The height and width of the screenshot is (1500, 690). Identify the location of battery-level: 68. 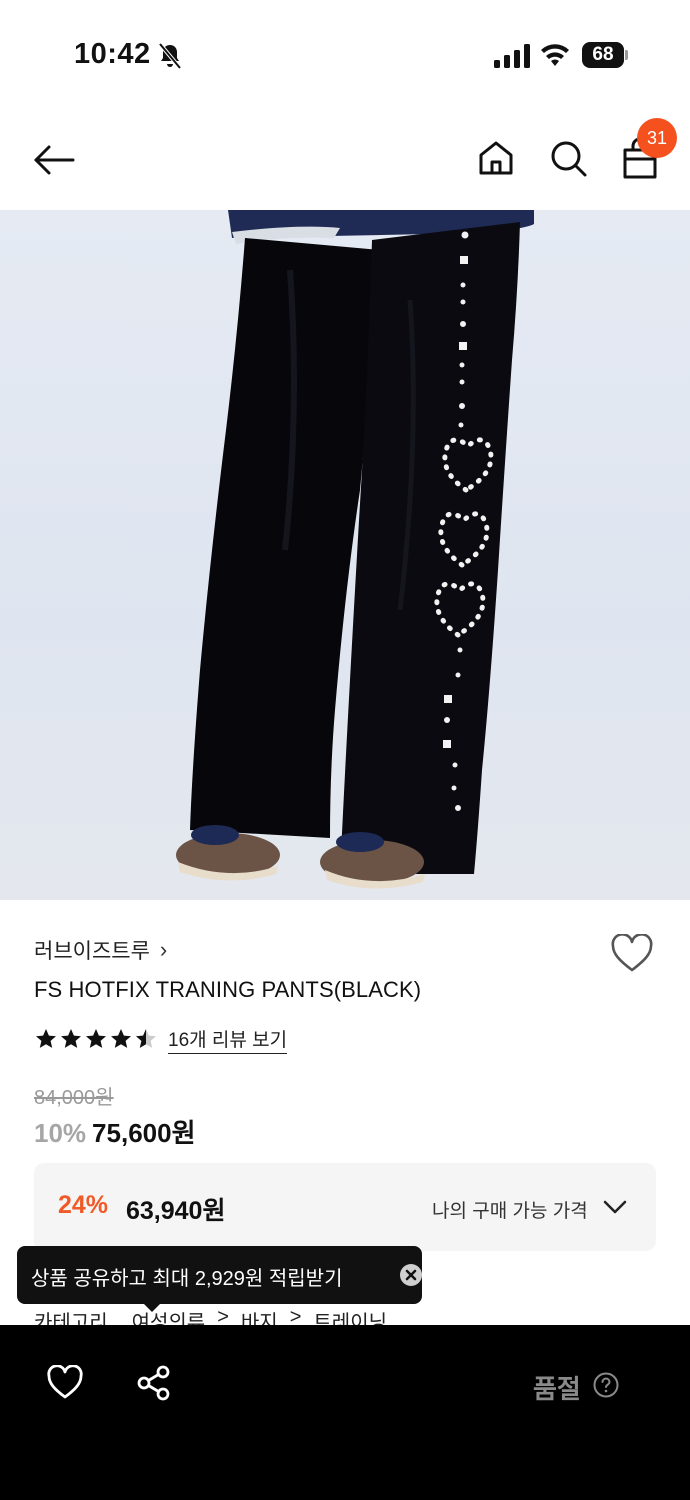
(603, 55).